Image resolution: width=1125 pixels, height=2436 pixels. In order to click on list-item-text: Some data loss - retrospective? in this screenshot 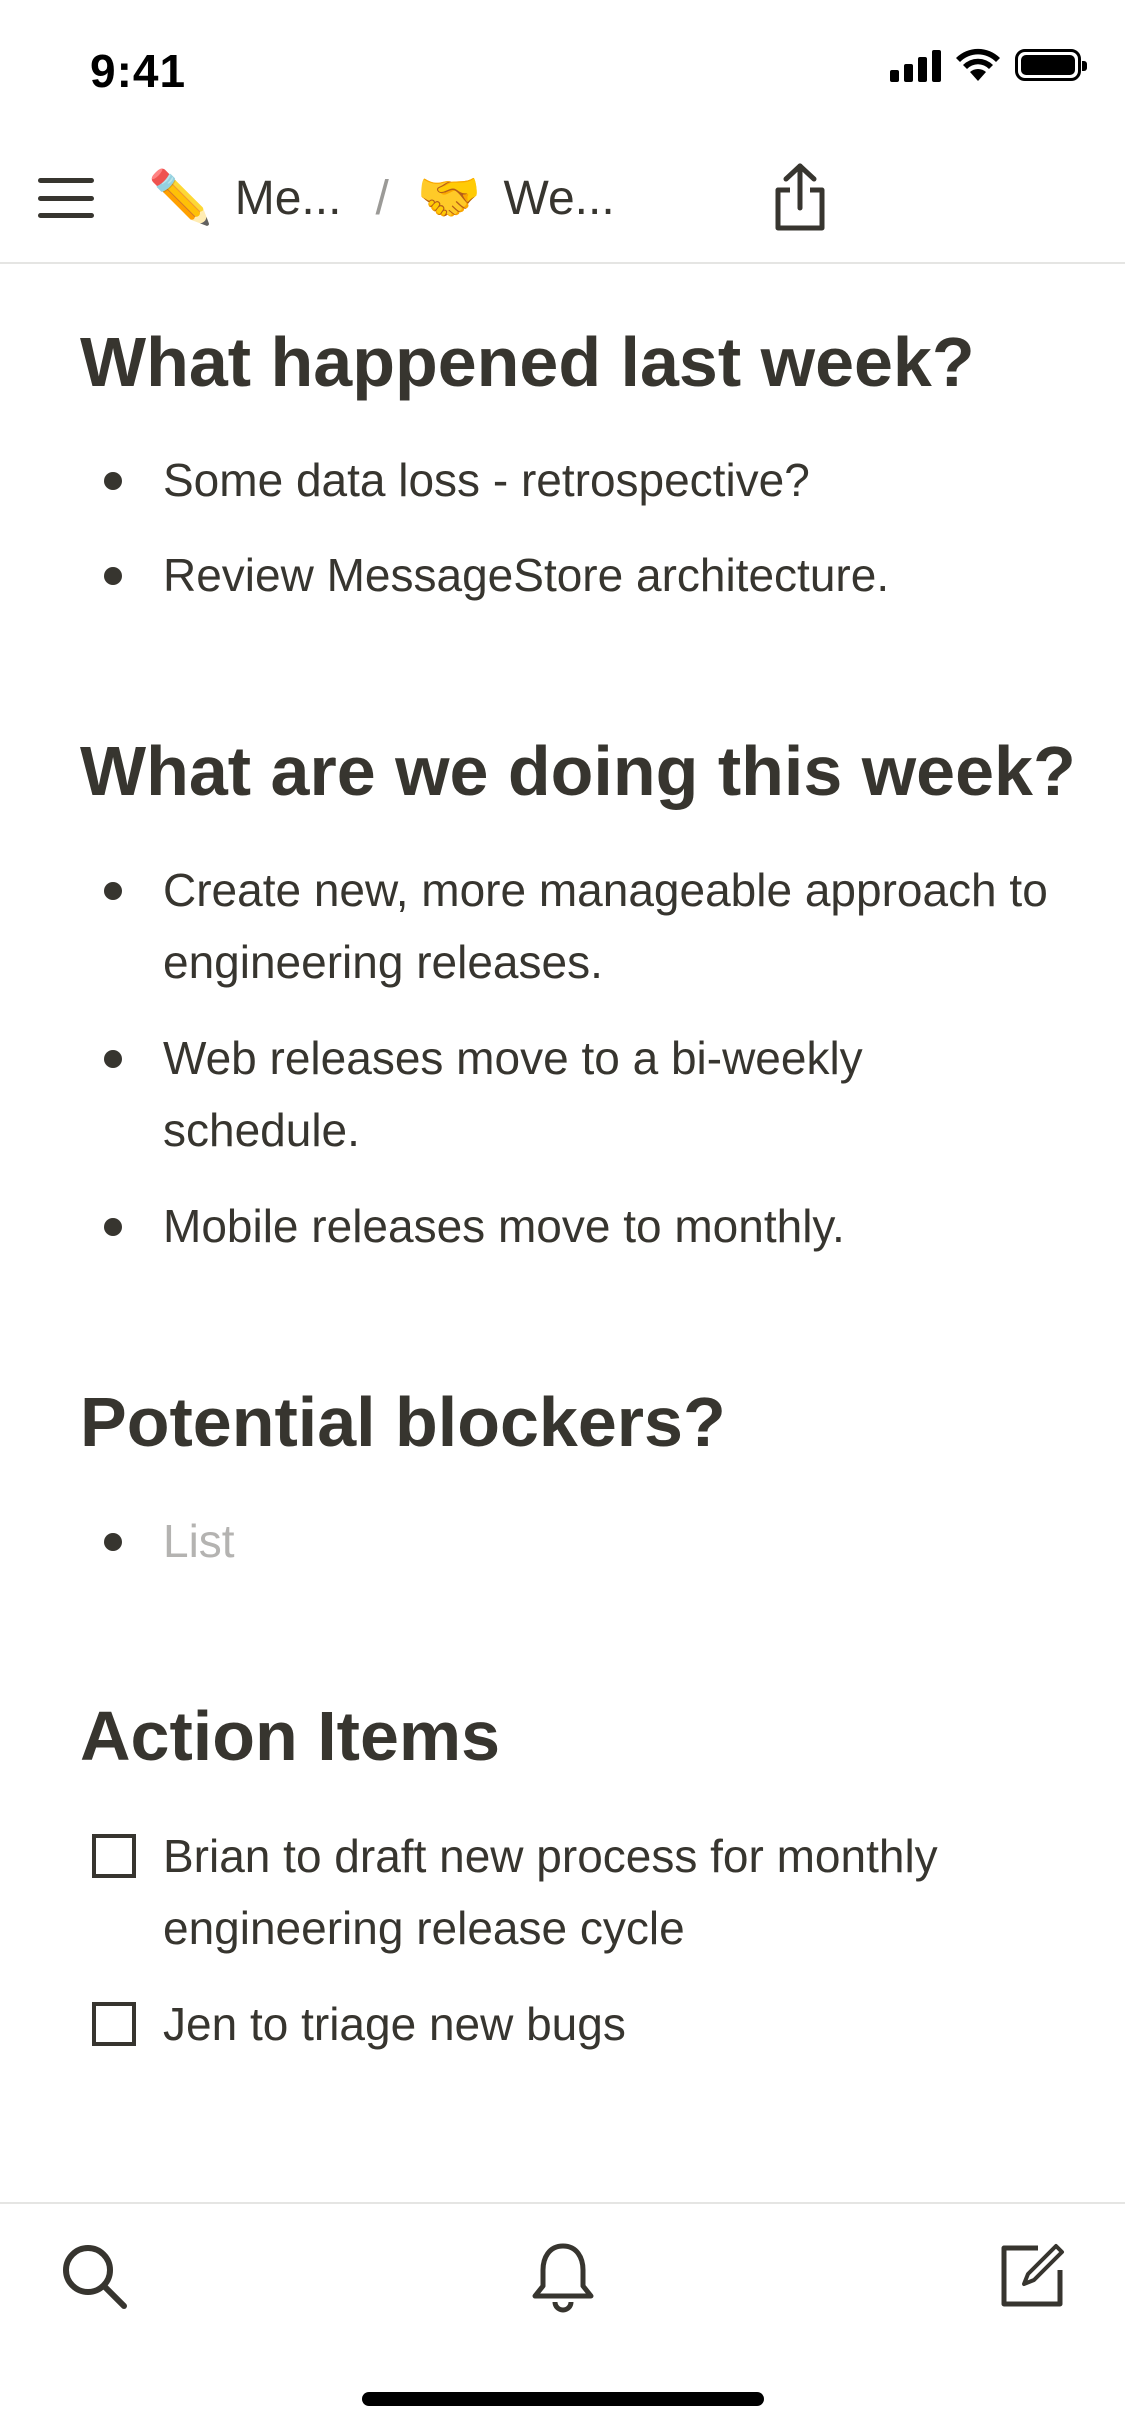, I will do `click(613, 480)`.